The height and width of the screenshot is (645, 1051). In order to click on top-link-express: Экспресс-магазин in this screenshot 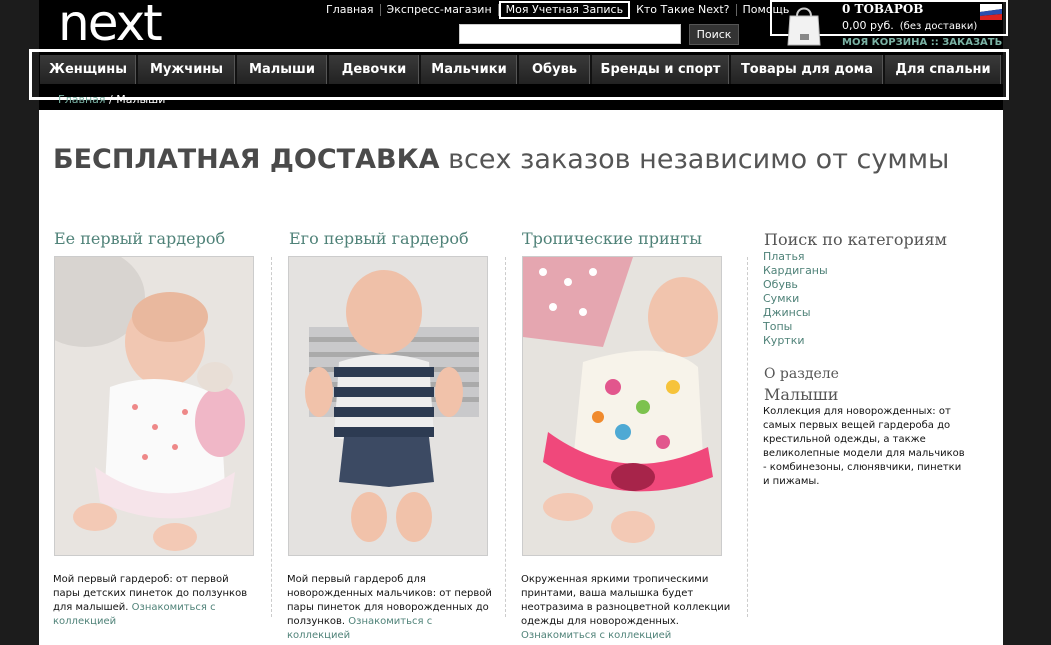, I will do `click(440, 10)`.